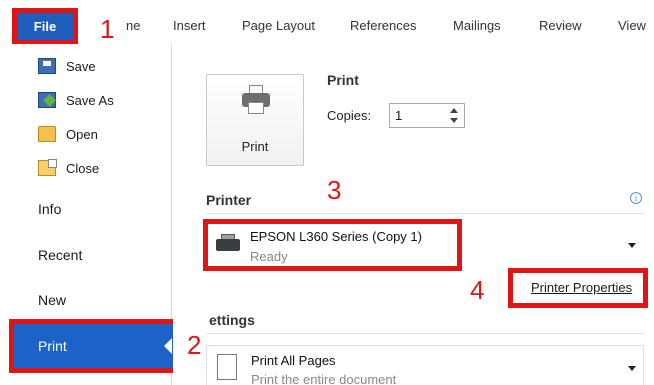  What do you see at coordinates (582, 287) in the screenshot?
I see `printer-properties-label: Printer Properties` at bounding box center [582, 287].